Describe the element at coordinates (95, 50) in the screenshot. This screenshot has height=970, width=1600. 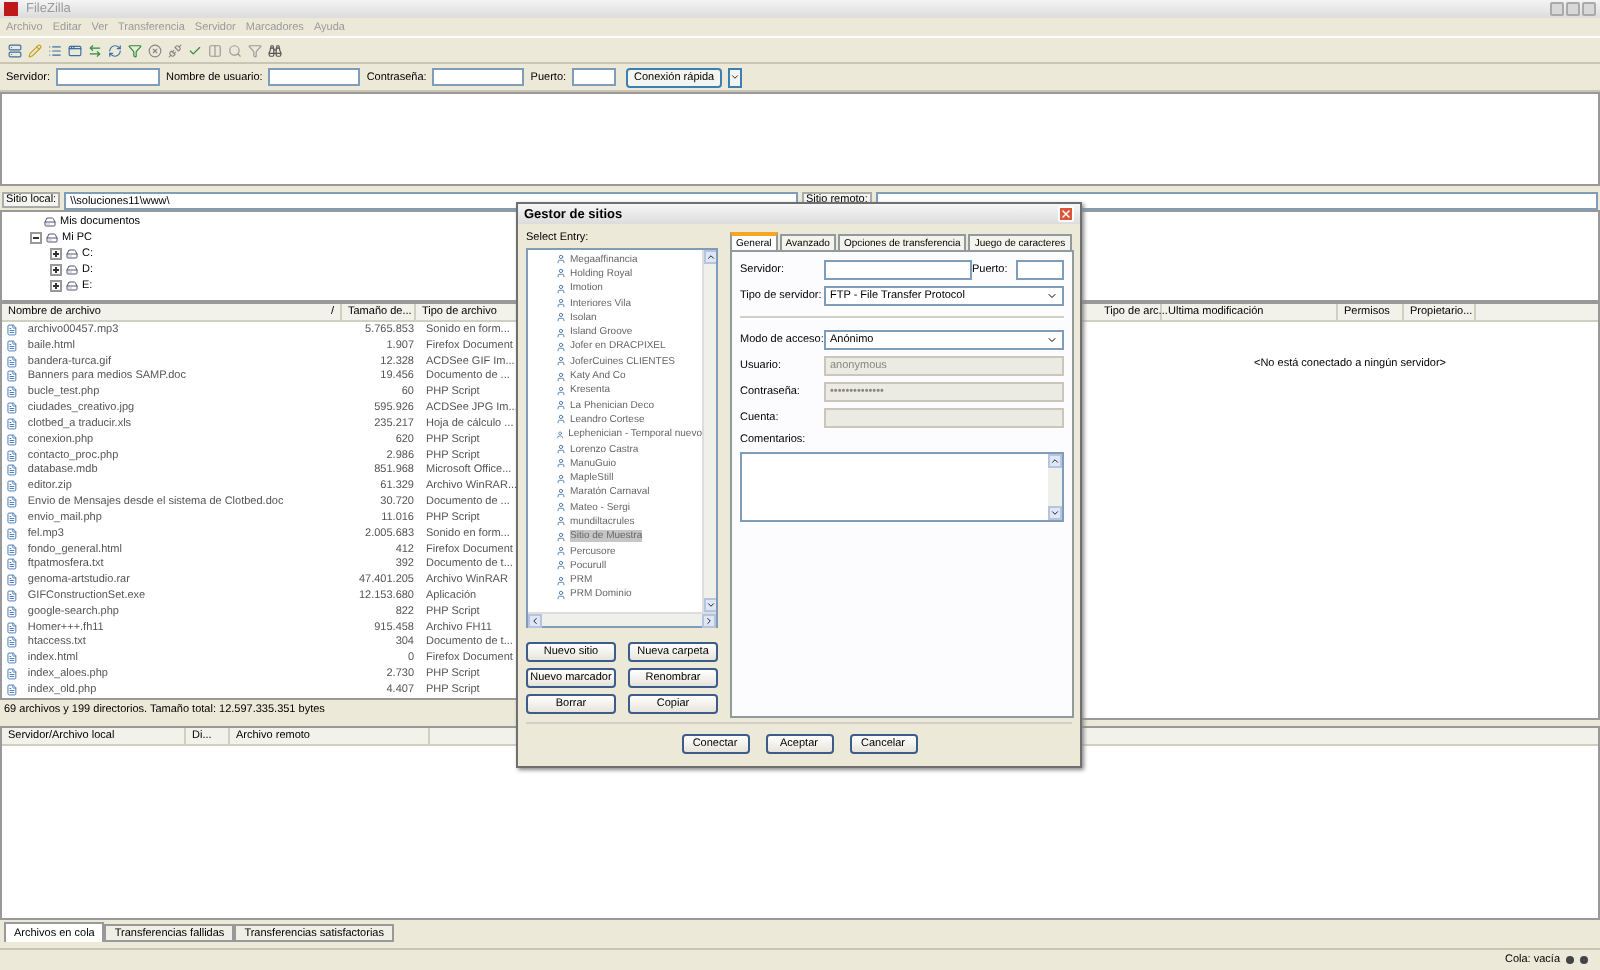
I see `swap-icon` at that location.